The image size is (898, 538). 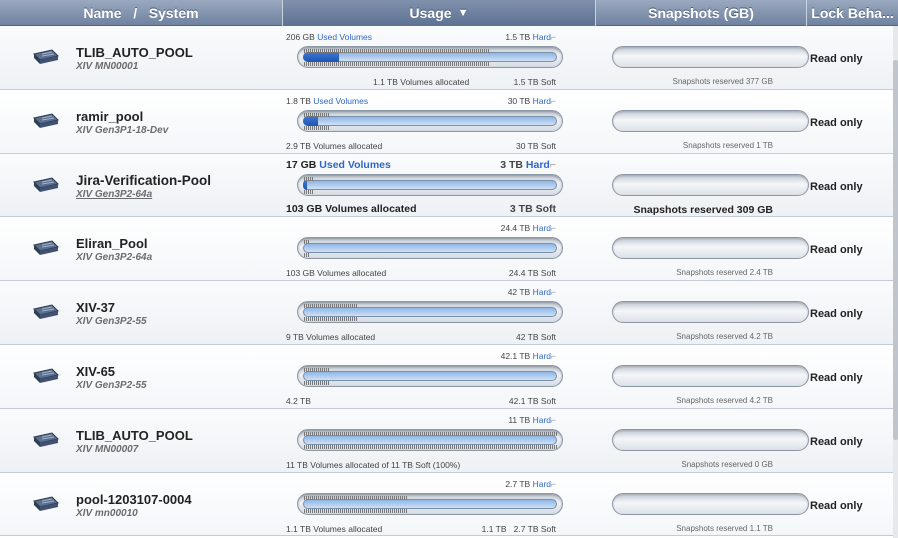 I want to click on snapshots-reserved-label: Snapshots reserved 1 TB, so click(x=727, y=145).